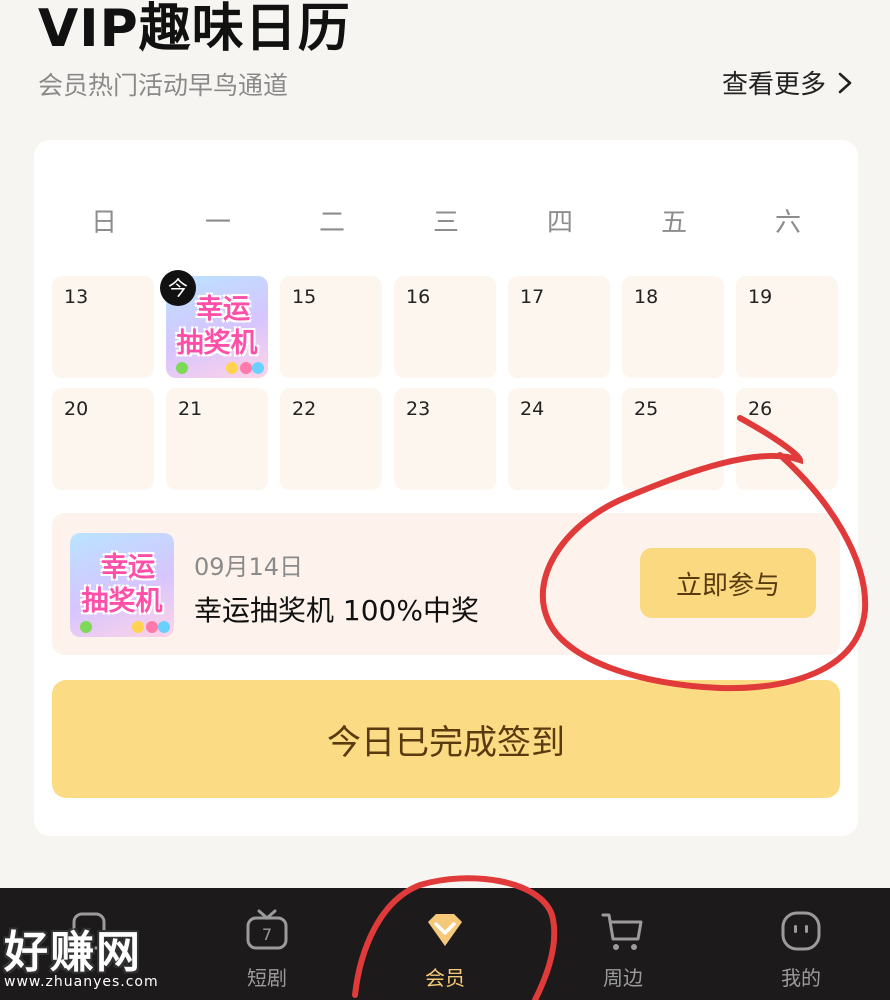 This screenshot has width=890, height=1000. I want to click on tab-vip-label: 会员, so click(445, 978).